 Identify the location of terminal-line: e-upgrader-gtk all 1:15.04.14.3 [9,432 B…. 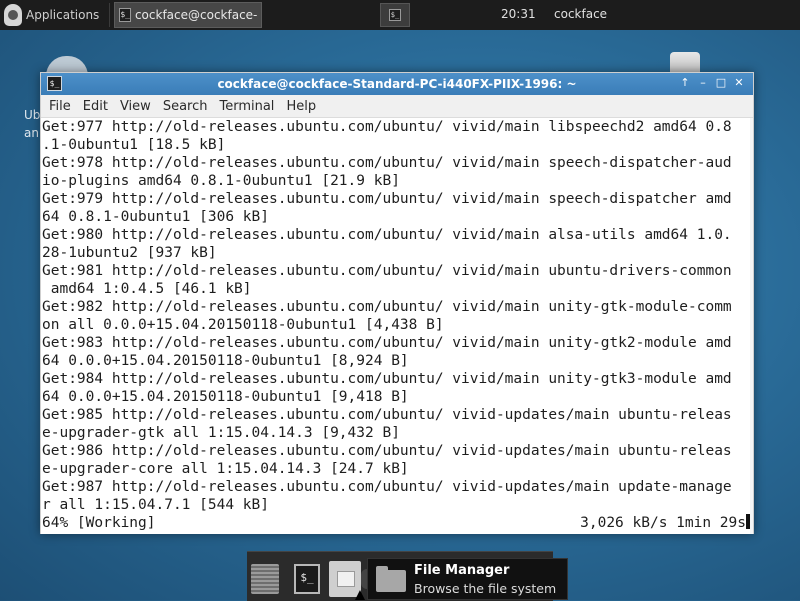
(221, 433).